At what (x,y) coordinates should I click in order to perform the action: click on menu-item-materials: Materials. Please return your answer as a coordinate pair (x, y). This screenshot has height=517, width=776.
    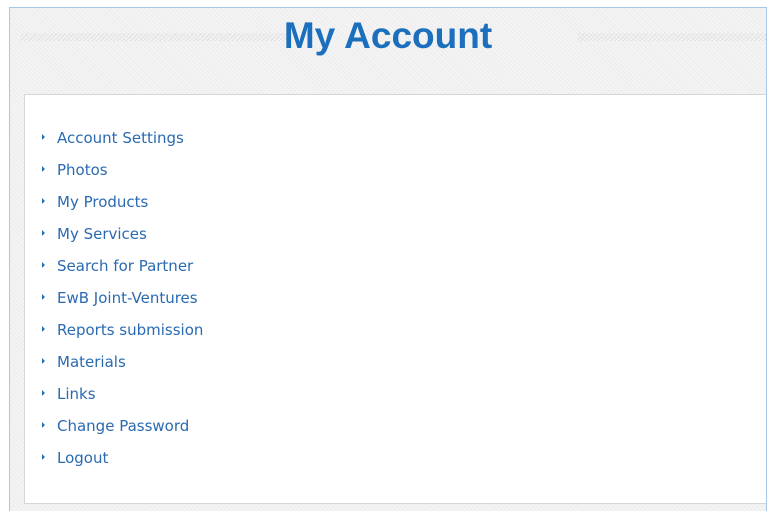
    Looking at the image, I should click on (122, 362).